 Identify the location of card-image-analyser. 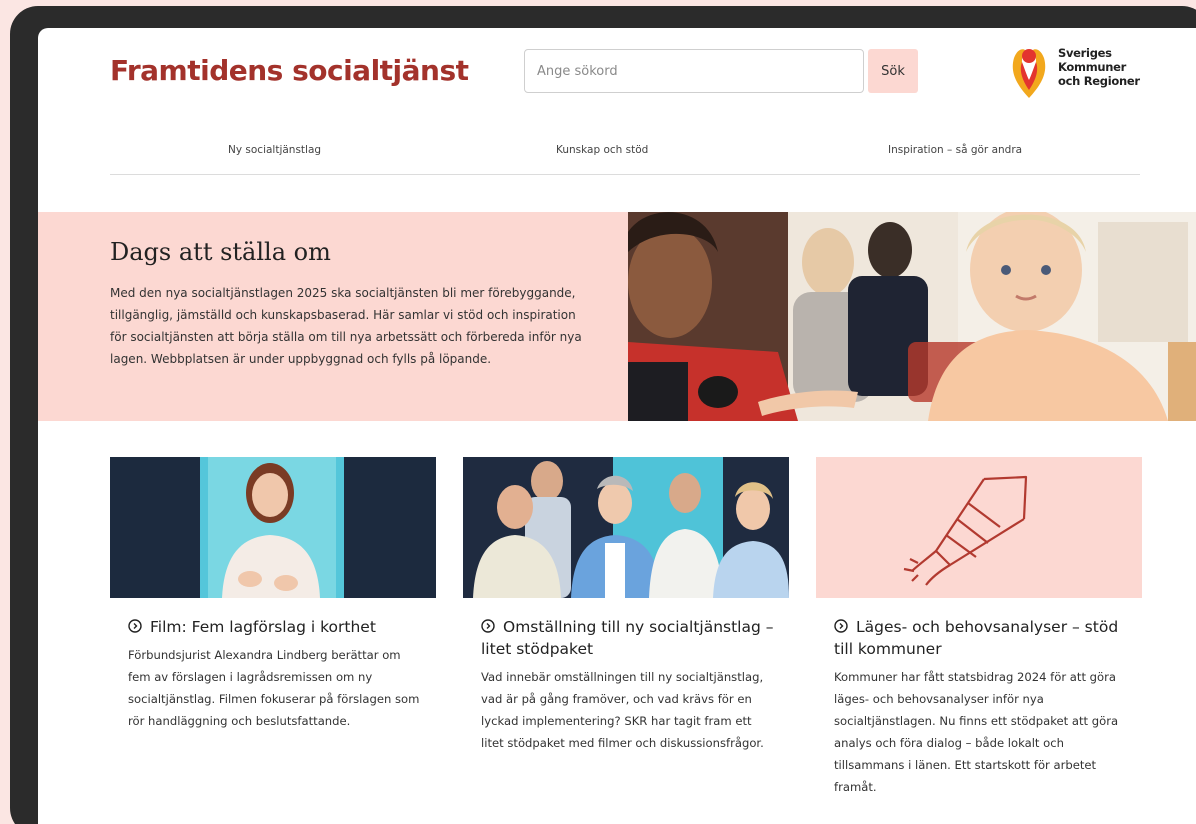
(979, 527).